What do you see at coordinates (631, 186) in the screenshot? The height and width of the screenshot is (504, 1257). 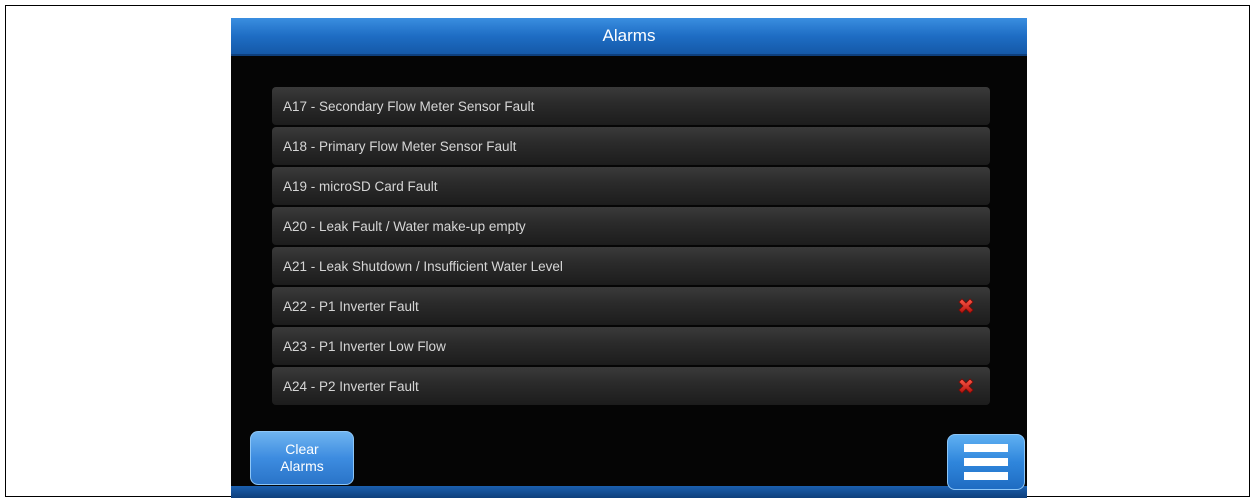 I see `alarm-row-a19: A19 - microSD Card Fault` at bounding box center [631, 186].